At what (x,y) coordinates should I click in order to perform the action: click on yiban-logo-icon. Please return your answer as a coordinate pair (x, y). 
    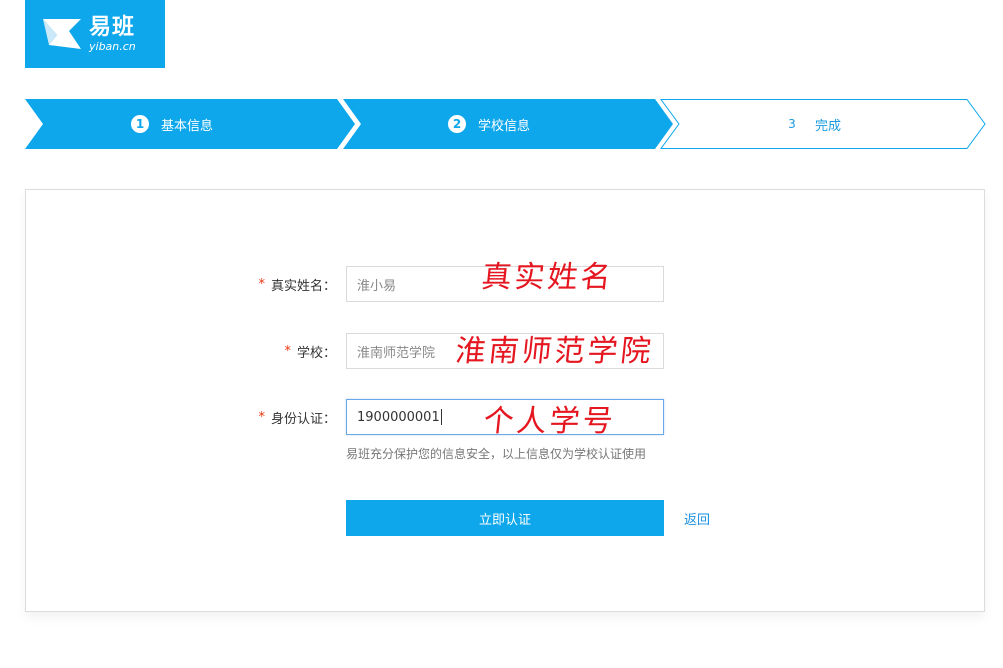
    Looking at the image, I should click on (62, 34).